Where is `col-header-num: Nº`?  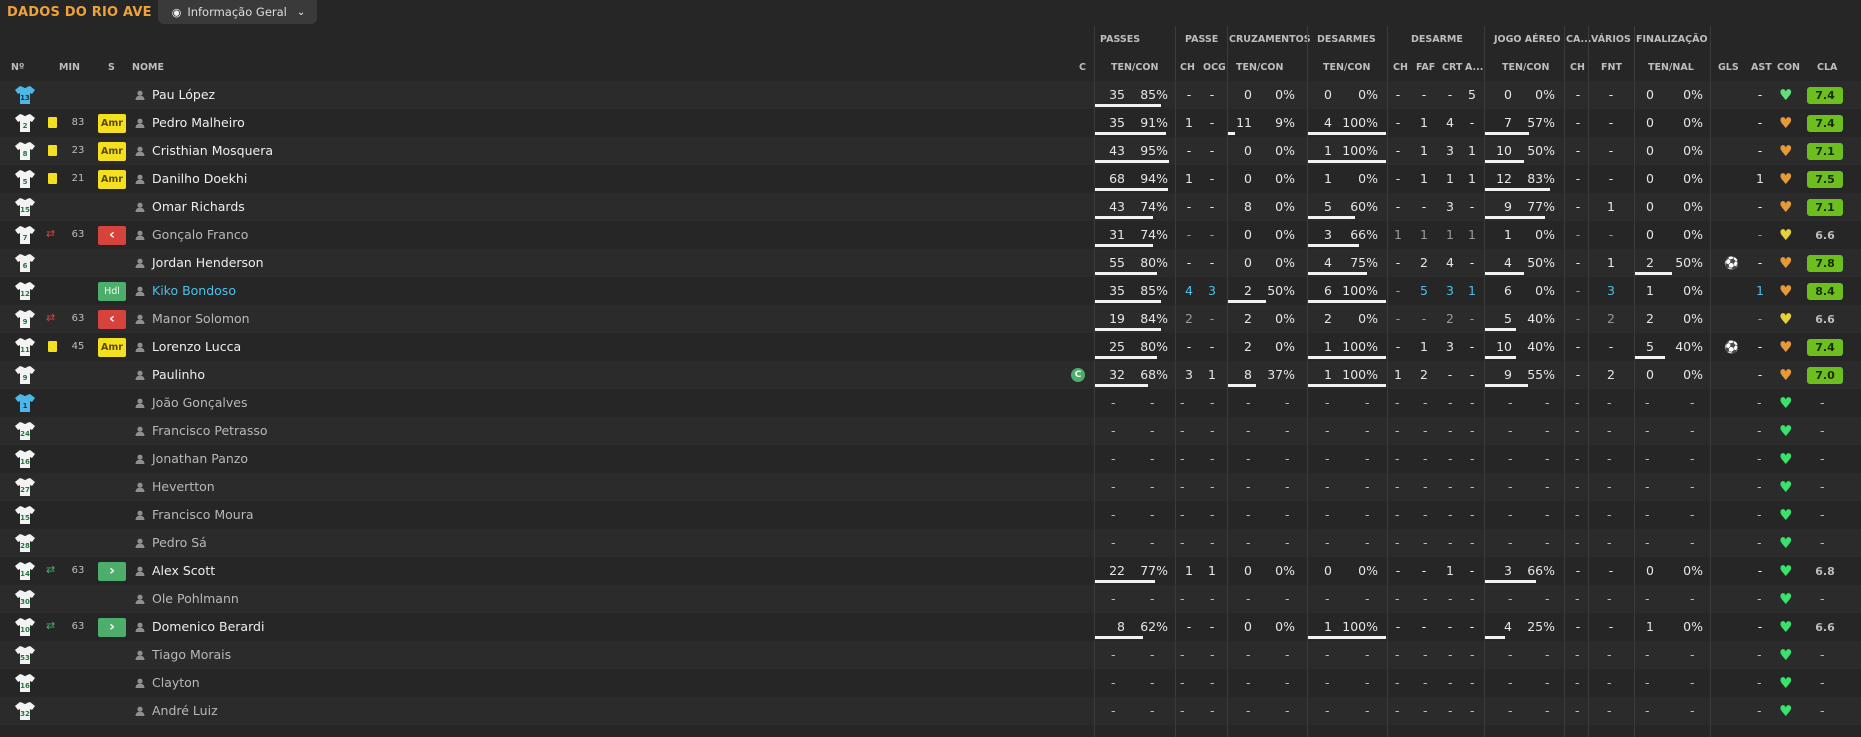
col-header-num: Nº is located at coordinates (17, 67).